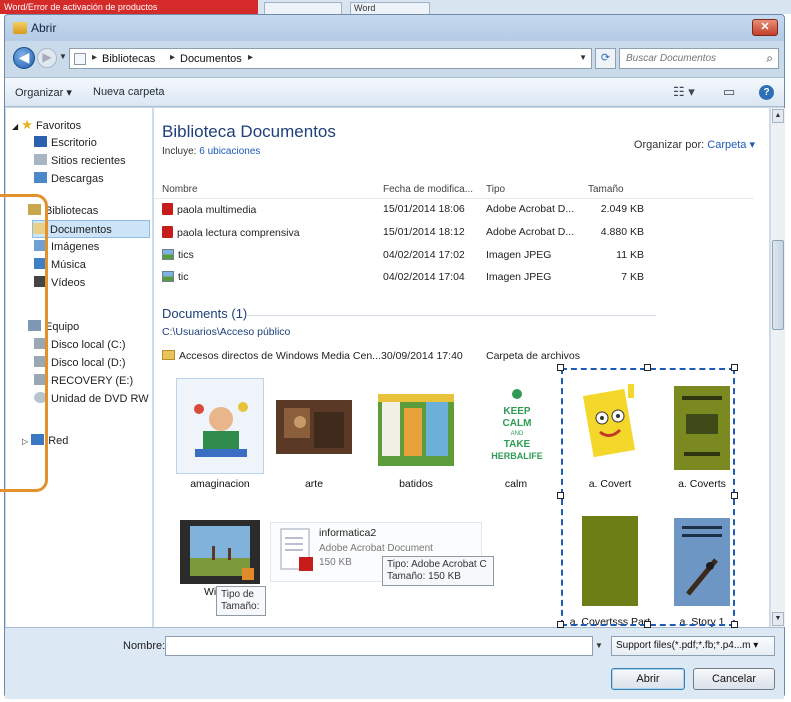  What do you see at coordinates (180, 189) in the screenshot?
I see `column-name: Nombre` at bounding box center [180, 189].